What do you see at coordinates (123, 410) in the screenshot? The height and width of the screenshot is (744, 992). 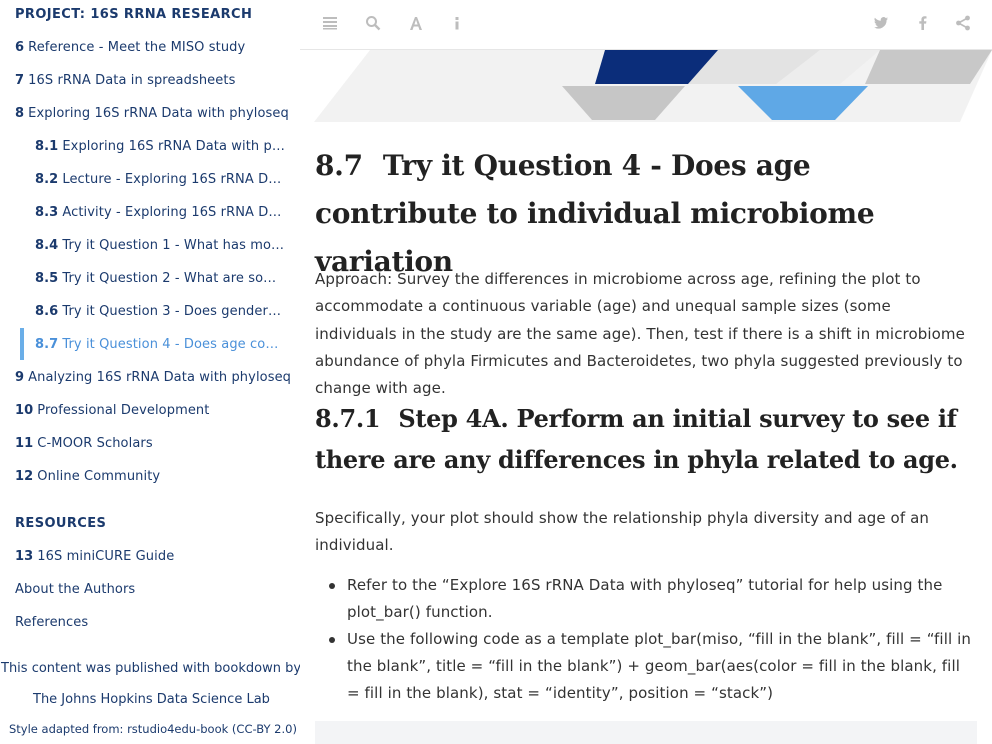 I see `item-label: Professional Development` at bounding box center [123, 410].